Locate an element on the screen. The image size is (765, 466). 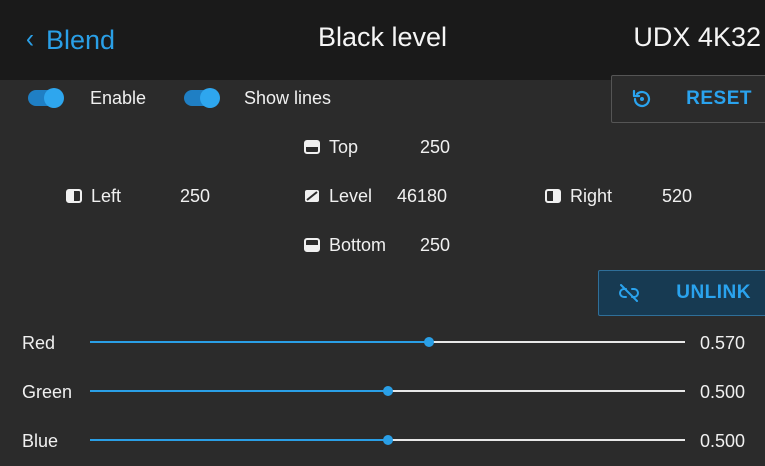
left-edge-icon is located at coordinates (74, 196).